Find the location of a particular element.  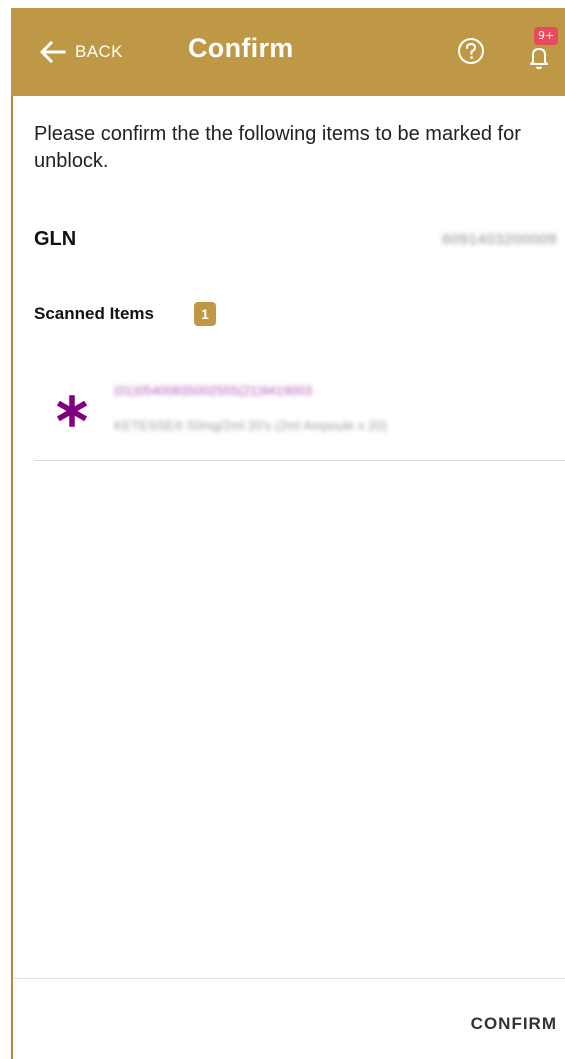

app-header: BACK Confirm 9+ is located at coordinates (288, 52).